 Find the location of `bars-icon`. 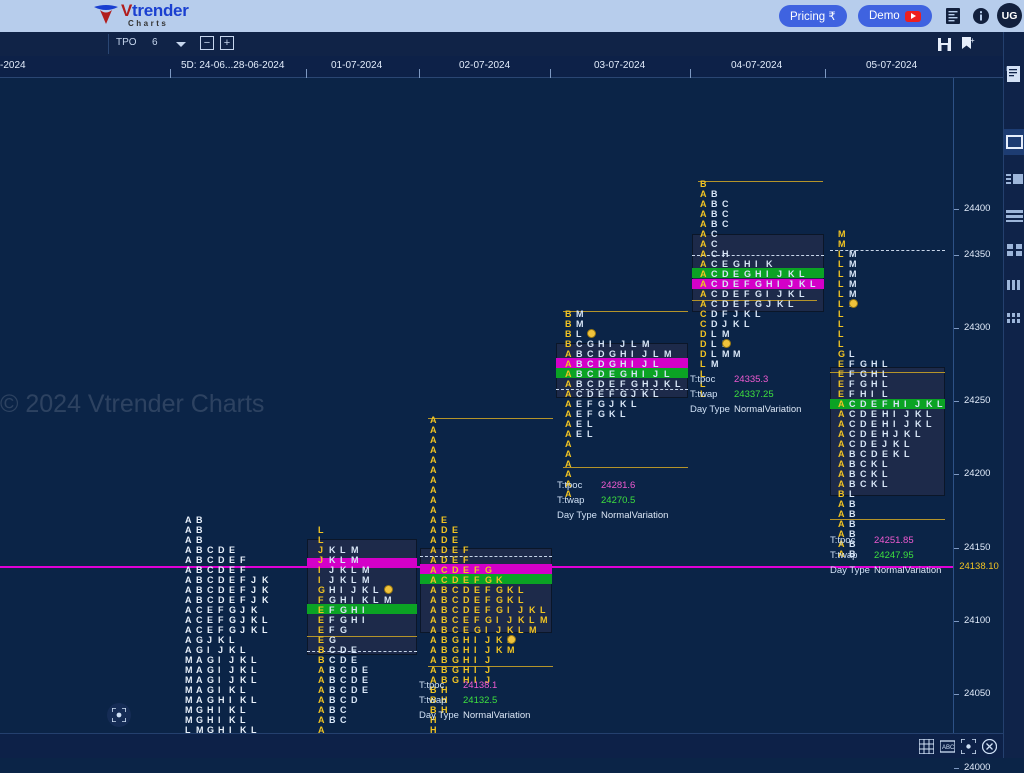

bars-icon is located at coordinates (1014, 285).